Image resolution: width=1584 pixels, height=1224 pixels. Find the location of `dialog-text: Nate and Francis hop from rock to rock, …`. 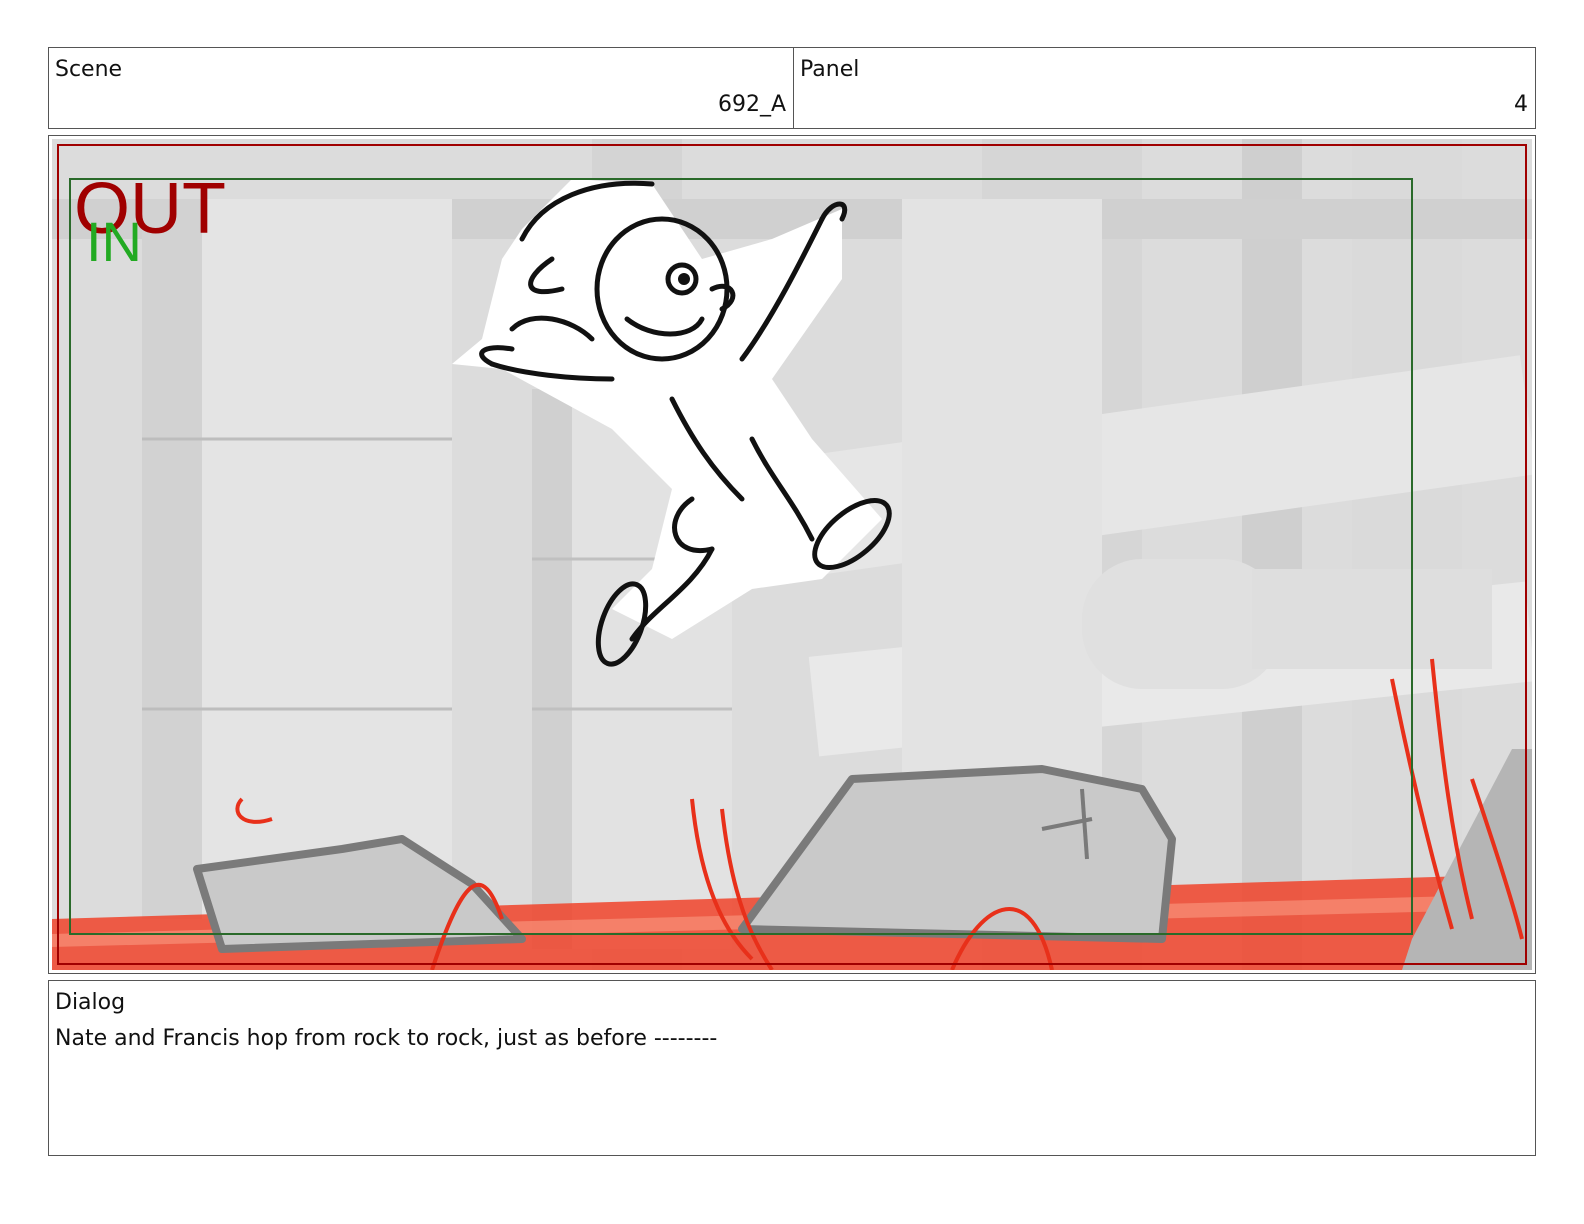

dialog-text: Nate and Francis hop from rock to rock, … is located at coordinates (386, 1038).